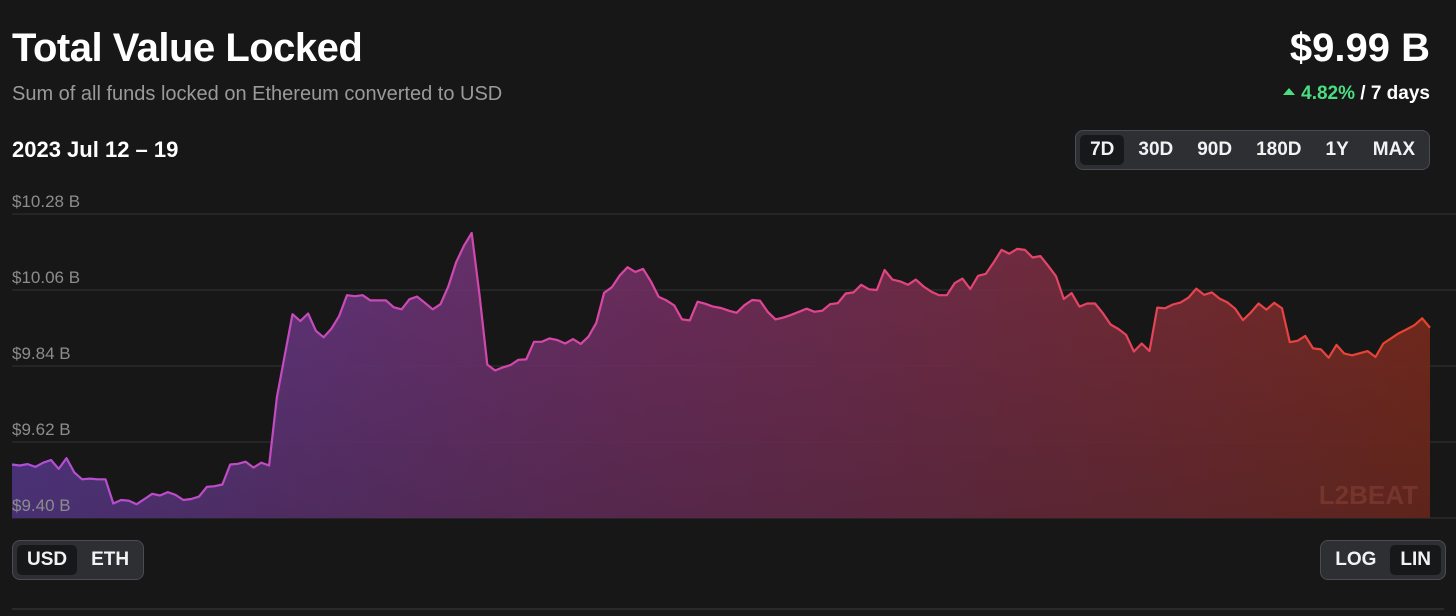 The height and width of the screenshot is (616, 1456). I want to click on range-option-30d: 30D, so click(1155, 150).